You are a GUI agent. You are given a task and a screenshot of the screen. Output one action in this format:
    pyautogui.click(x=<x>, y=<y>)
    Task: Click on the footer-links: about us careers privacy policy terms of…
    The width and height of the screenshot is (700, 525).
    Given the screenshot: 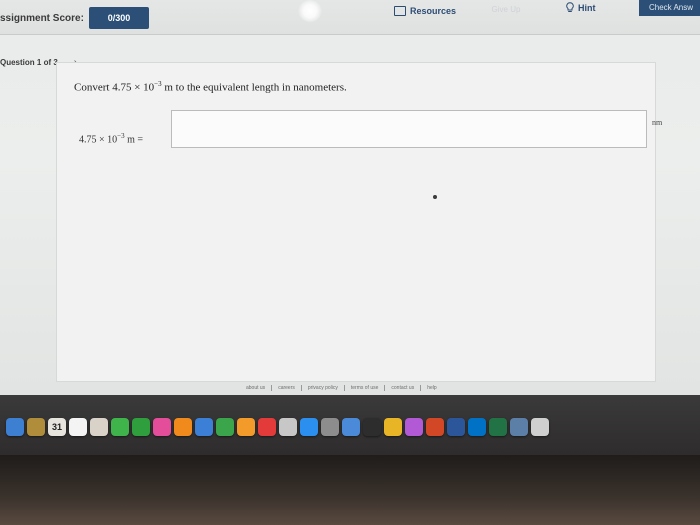 What is the action you would take?
    pyautogui.click(x=341, y=388)
    